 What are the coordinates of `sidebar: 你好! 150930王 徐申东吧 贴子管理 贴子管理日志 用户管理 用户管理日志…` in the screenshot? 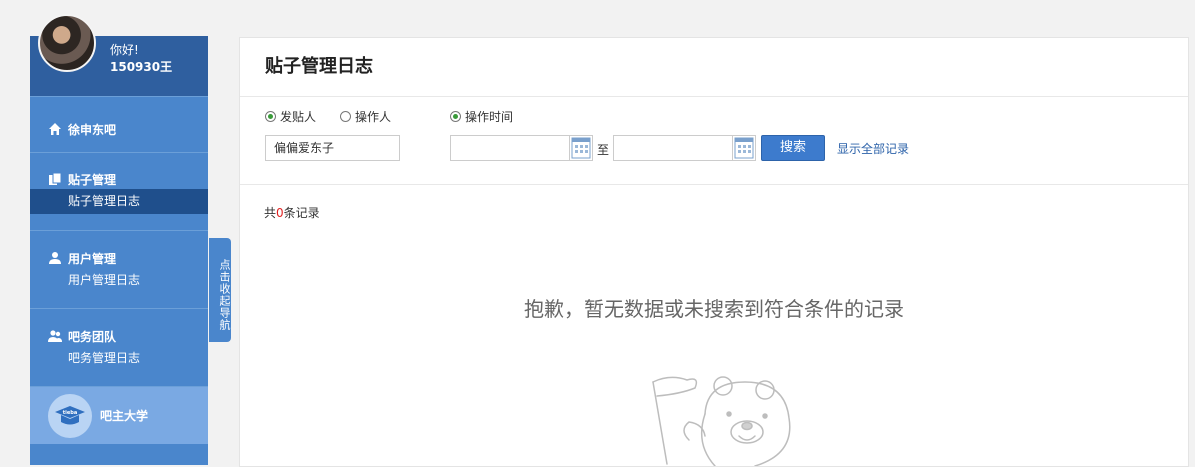 It's located at (119, 239).